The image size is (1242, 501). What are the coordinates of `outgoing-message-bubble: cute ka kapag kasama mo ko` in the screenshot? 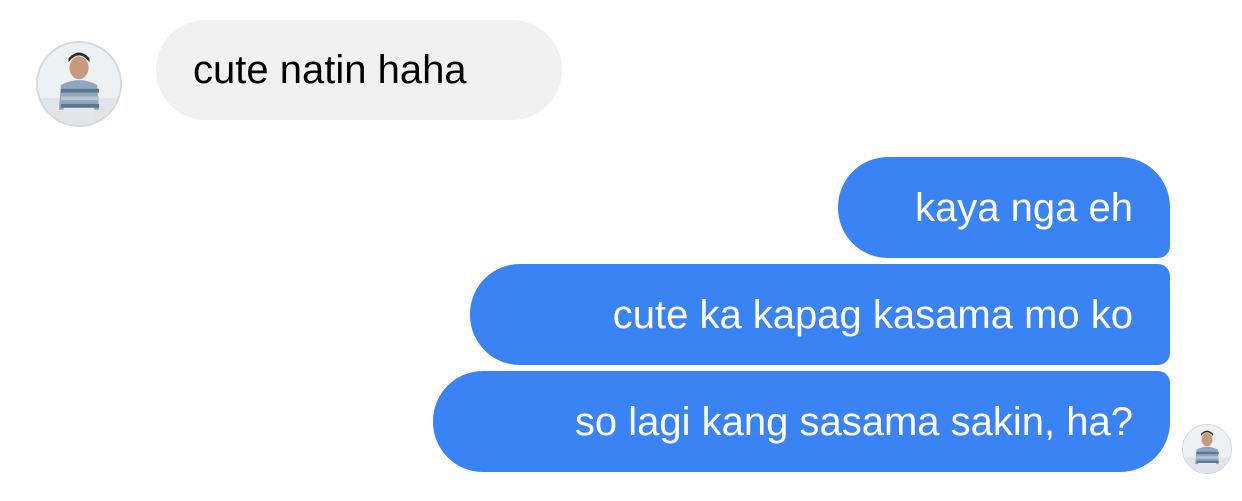 It's located at (820, 314).